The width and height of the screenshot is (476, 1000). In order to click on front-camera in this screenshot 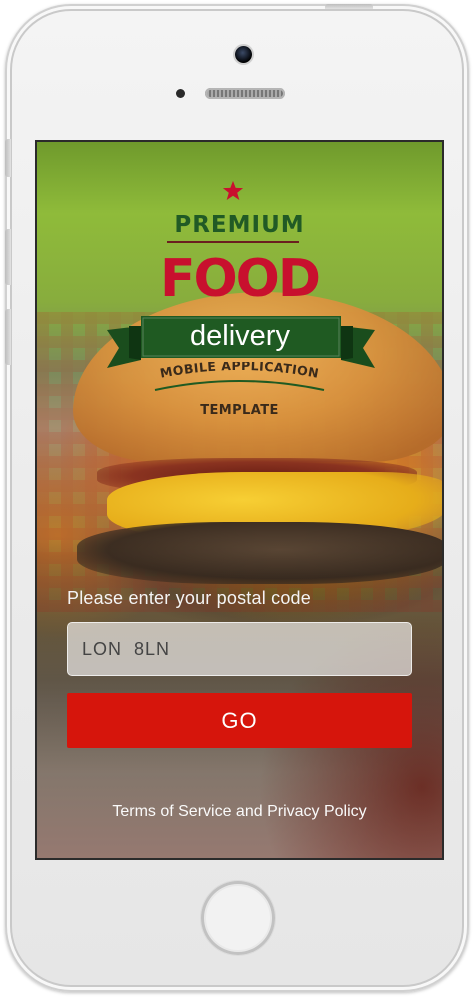, I will do `click(243, 54)`.